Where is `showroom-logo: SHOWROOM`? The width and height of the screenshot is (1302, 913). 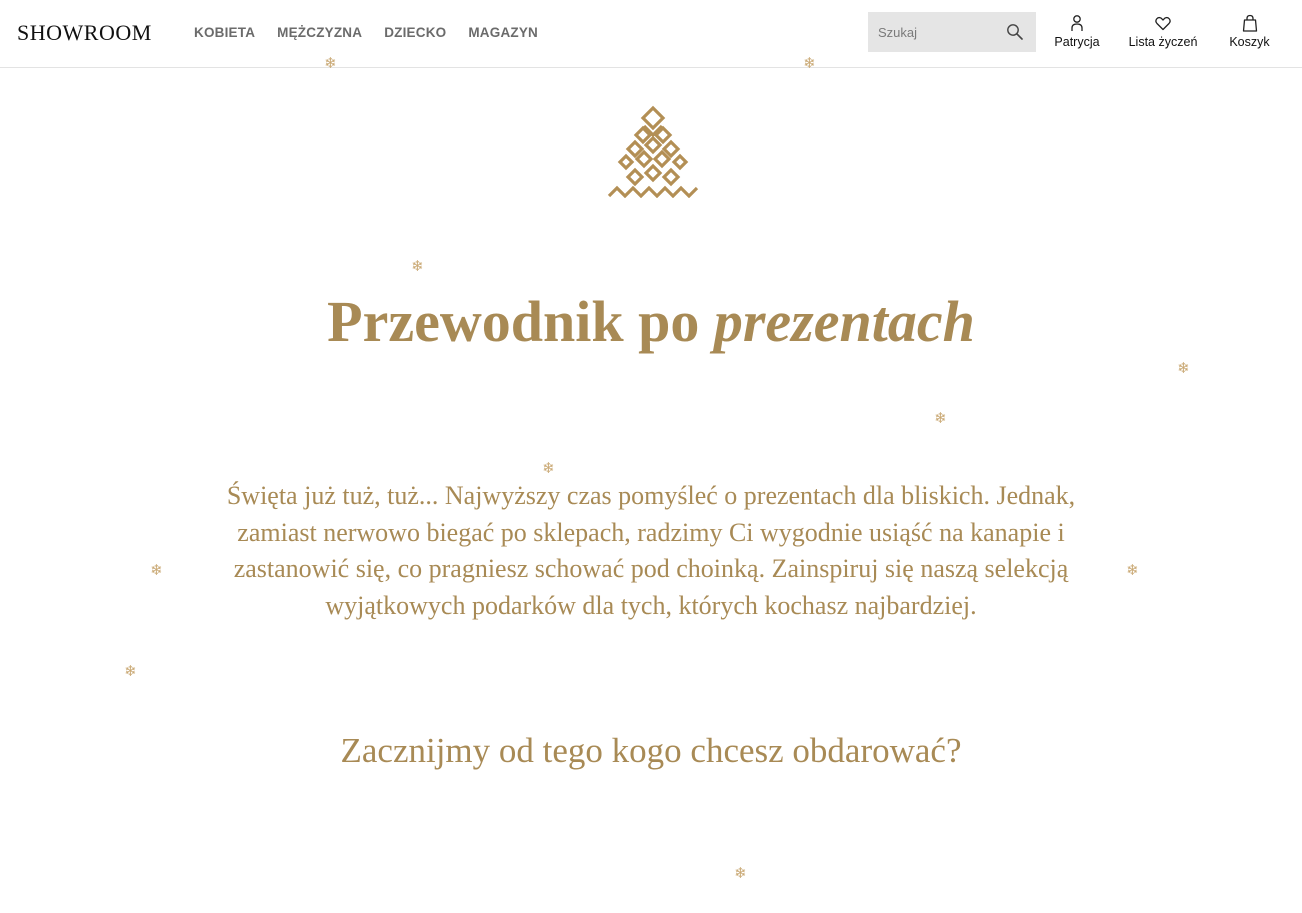
showroom-logo: SHOWROOM is located at coordinates (84, 33).